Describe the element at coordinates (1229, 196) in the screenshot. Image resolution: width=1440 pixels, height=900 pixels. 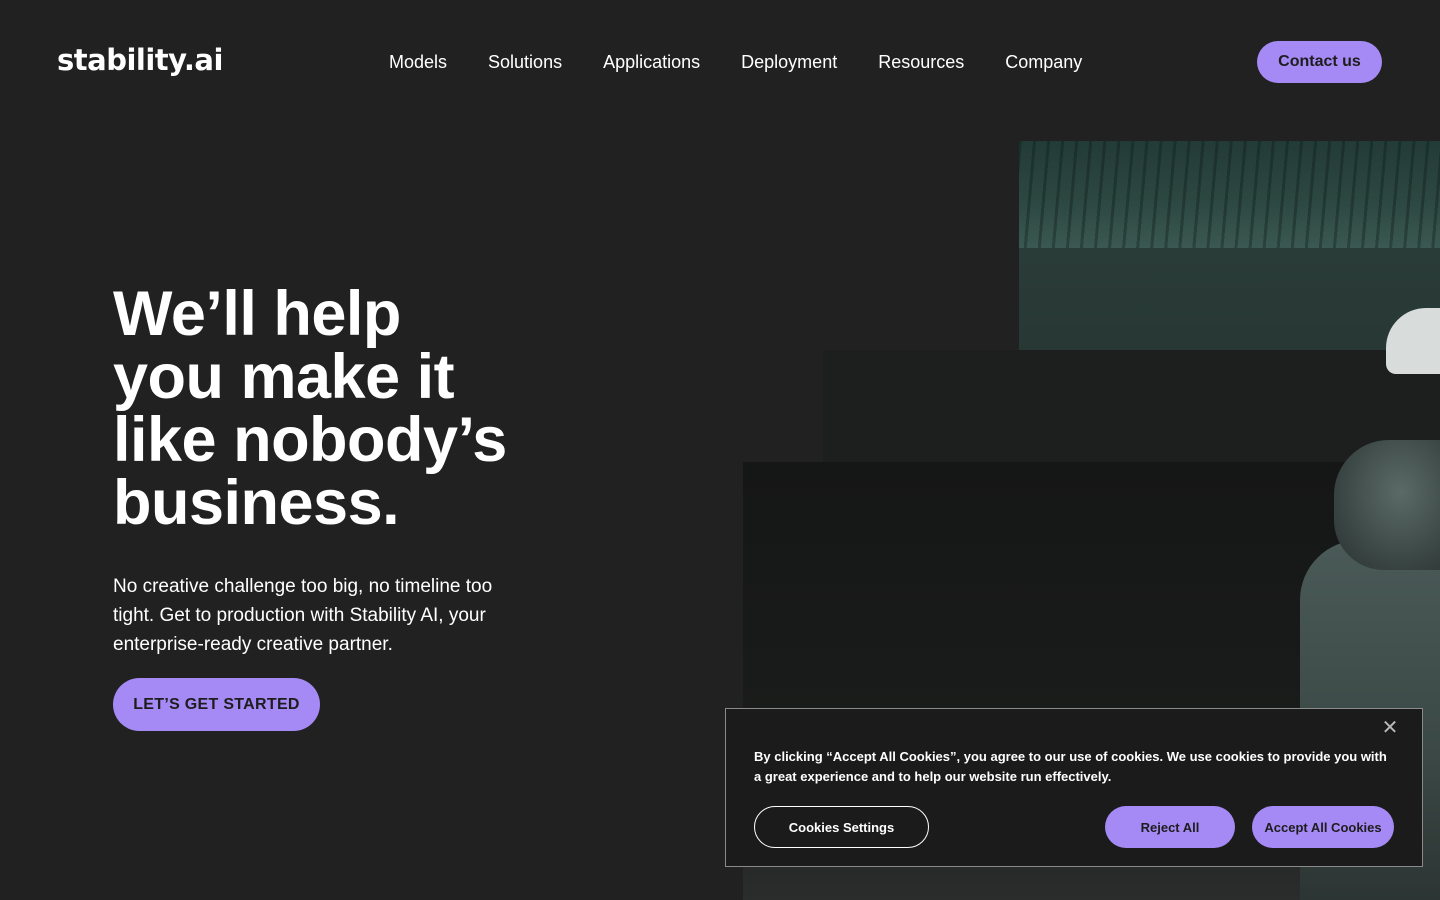
I see `cornfield-image-panel` at that location.